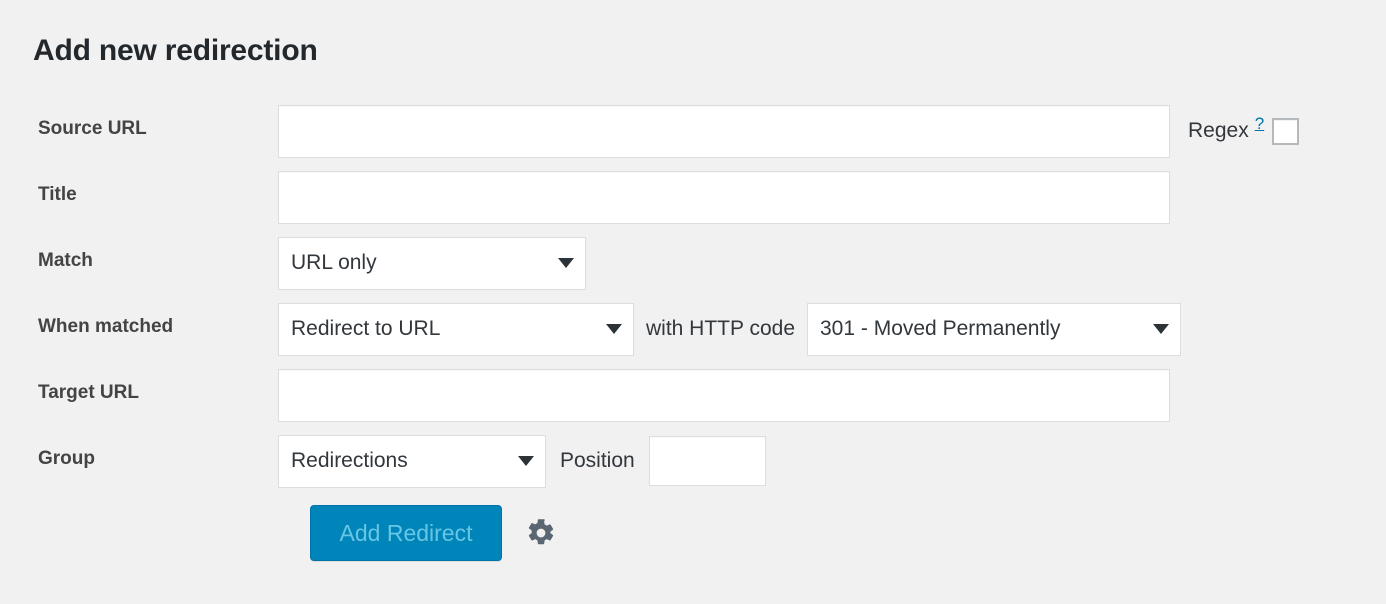 The image size is (1386, 604). Describe the element at coordinates (940, 328) in the screenshot. I see `http-code-select-value: 301 - Moved Permanently` at that location.